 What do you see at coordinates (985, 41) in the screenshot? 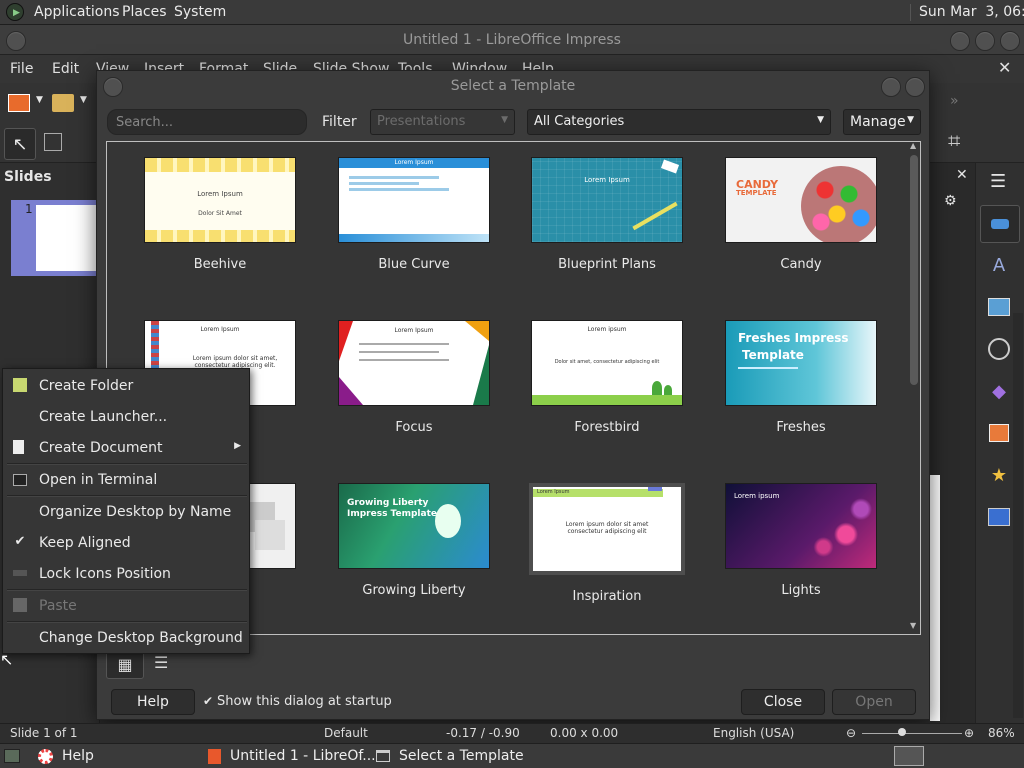
I see `maximize-button` at bounding box center [985, 41].